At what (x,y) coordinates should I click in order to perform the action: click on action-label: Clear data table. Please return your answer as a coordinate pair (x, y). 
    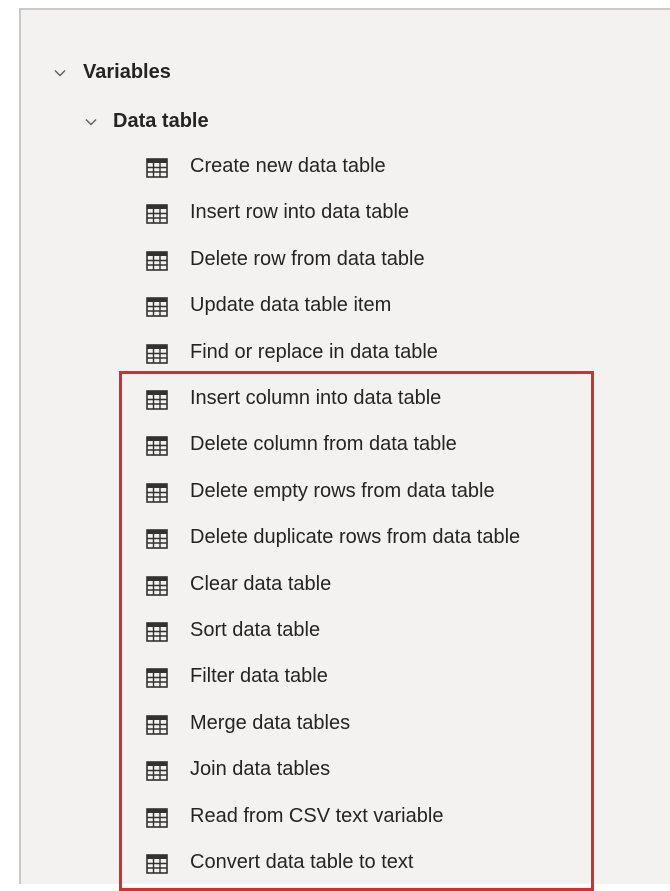
    Looking at the image, I should click on (261, 583).